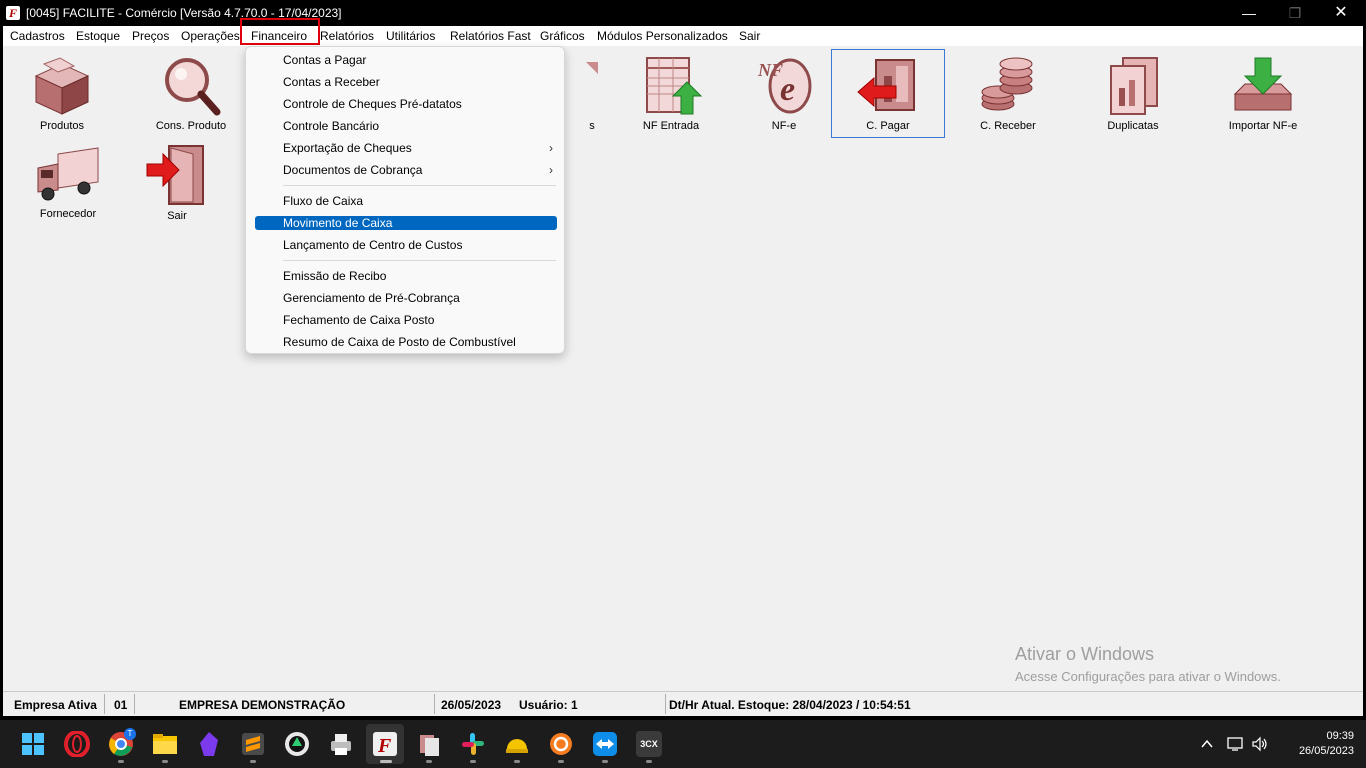  I want to click on menu-item-resumo-caixa-posto: Resumo de Caixa de Posto de Combustível, so click(406, 342).